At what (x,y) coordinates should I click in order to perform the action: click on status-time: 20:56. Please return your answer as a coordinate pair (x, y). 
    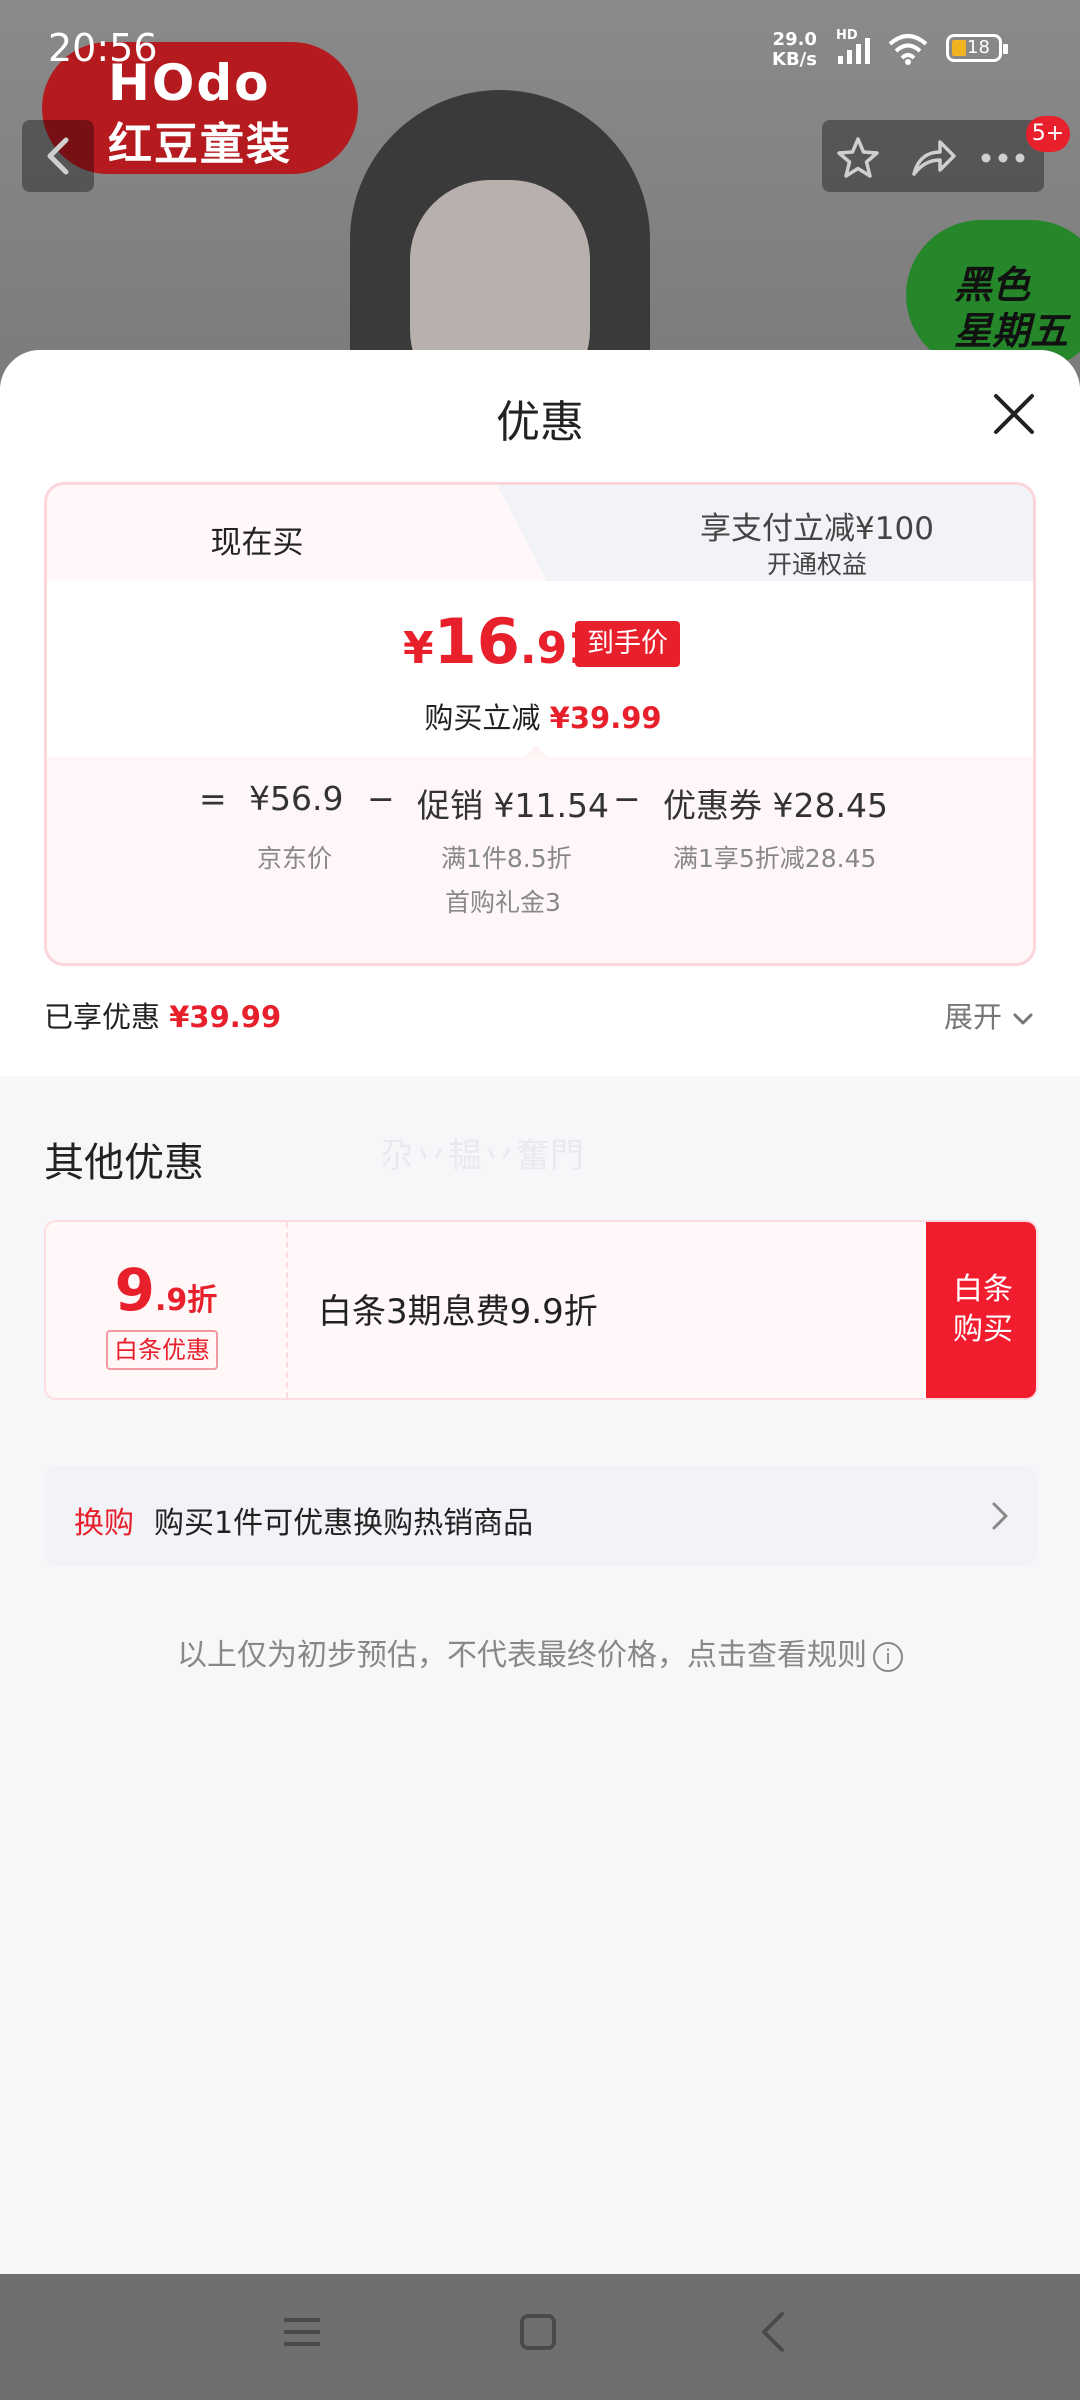
    Looking at the image, I should click on (103, 48).